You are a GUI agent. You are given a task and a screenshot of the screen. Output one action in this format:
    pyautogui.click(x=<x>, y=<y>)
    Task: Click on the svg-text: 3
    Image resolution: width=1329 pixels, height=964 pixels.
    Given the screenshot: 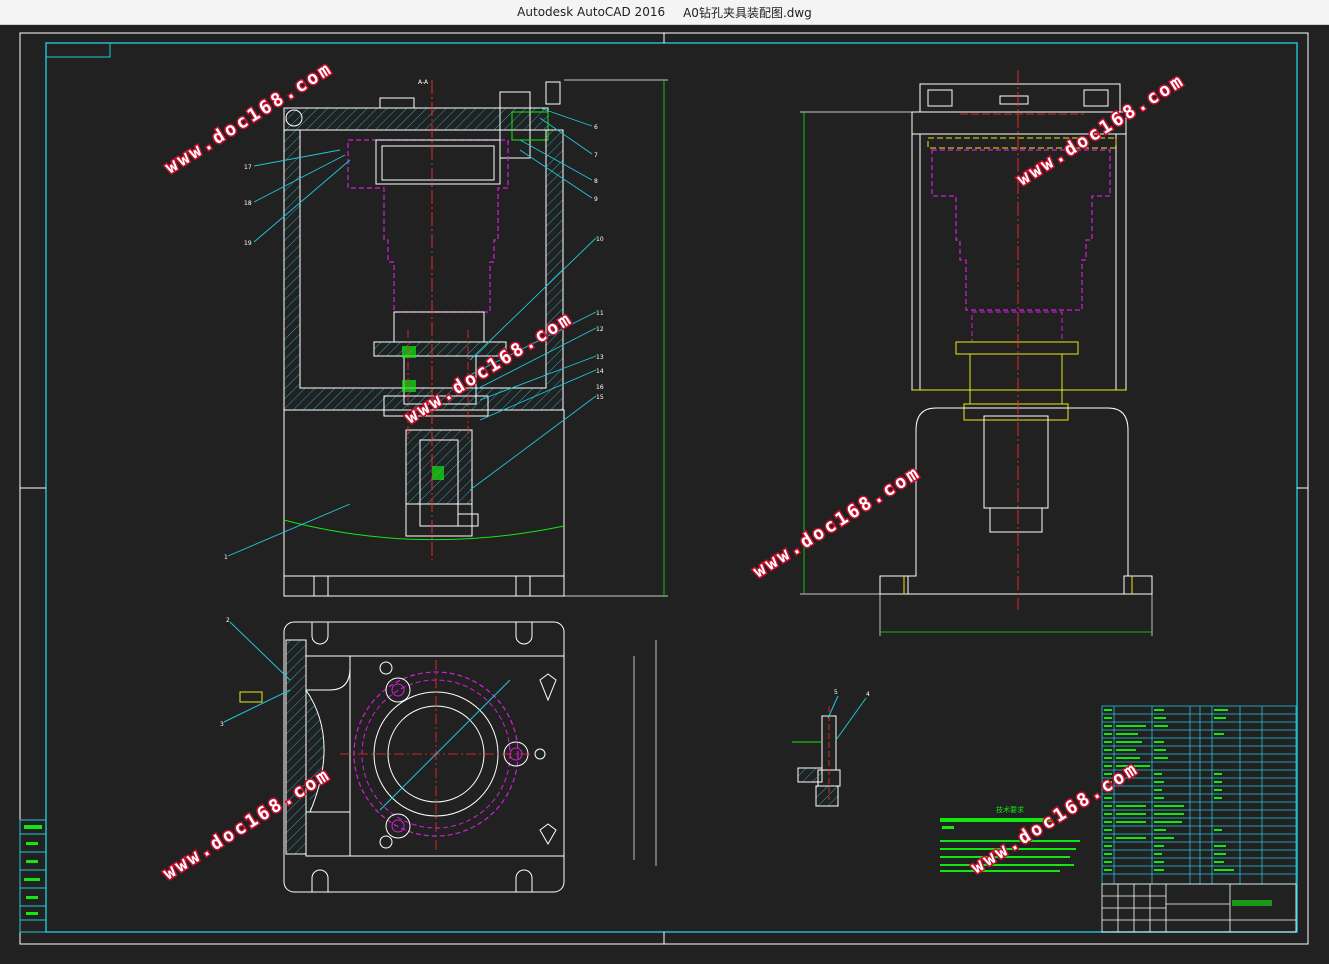 What is the action you would take?
    pyautogui.click(x=222, y=724)
    